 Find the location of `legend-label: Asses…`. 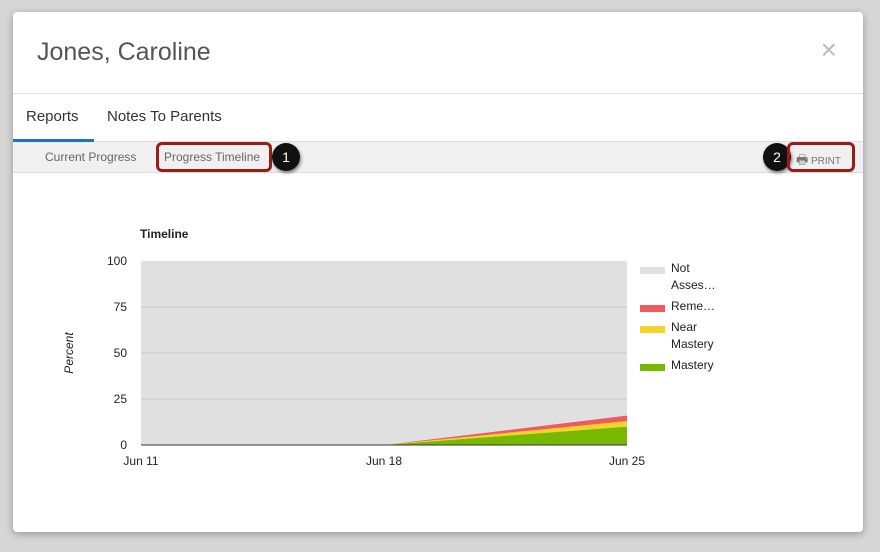

legend-label: Asses… is located at coordinates (693, 285).